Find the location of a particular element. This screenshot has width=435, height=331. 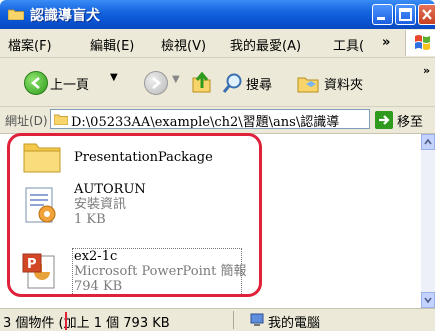

close-icon is located at coordinates (427, 14).